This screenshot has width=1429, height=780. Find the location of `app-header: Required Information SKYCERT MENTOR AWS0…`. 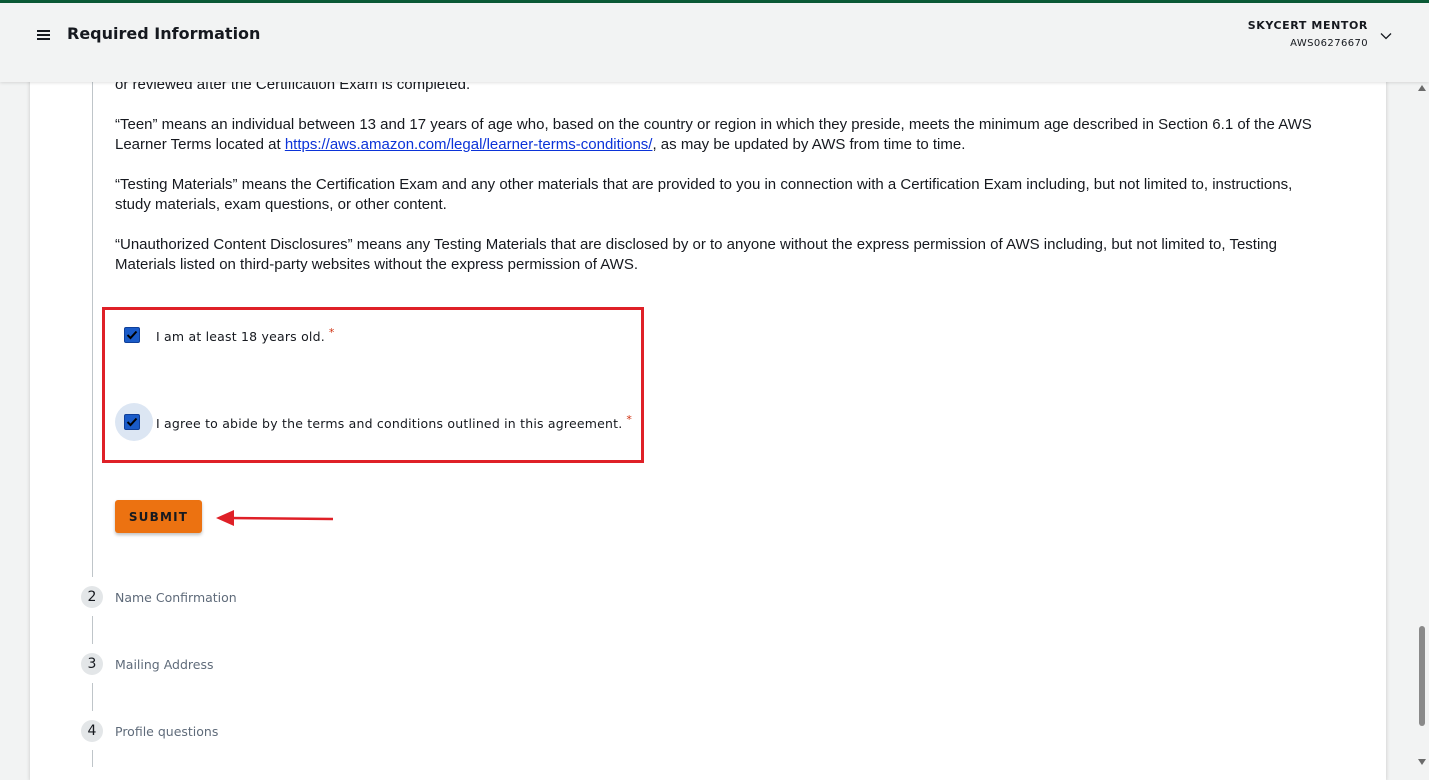

app-header: Required Information SKYCERT MENTOR AWS0… is located at coordinates (714, 42).